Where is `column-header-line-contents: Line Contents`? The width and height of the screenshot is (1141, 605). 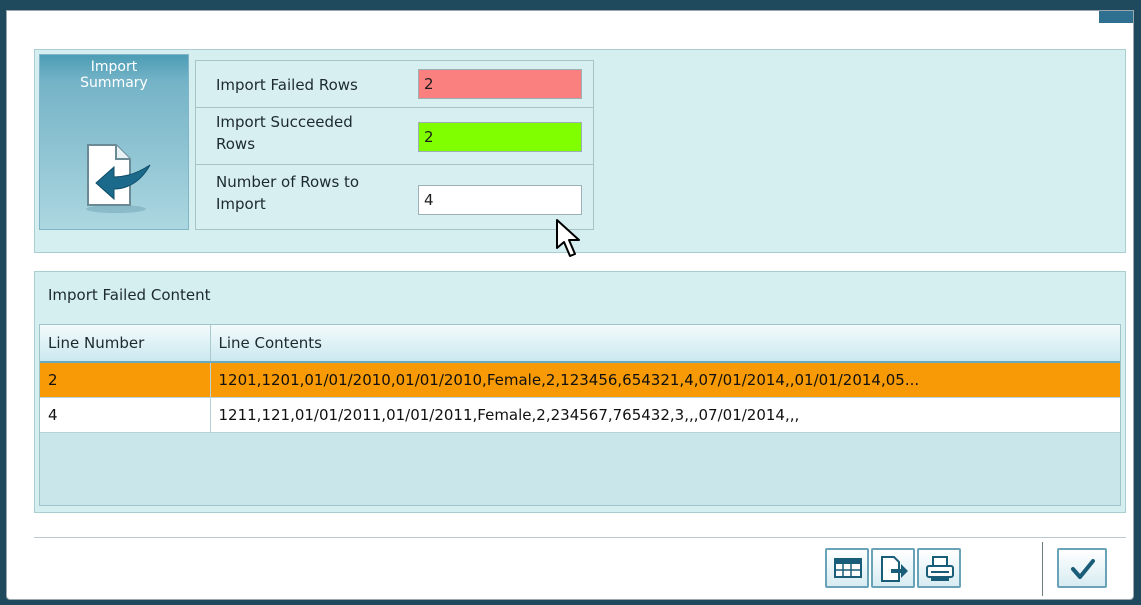
column-header-line-contents: Line Contents is located at coordinates (665, 344).